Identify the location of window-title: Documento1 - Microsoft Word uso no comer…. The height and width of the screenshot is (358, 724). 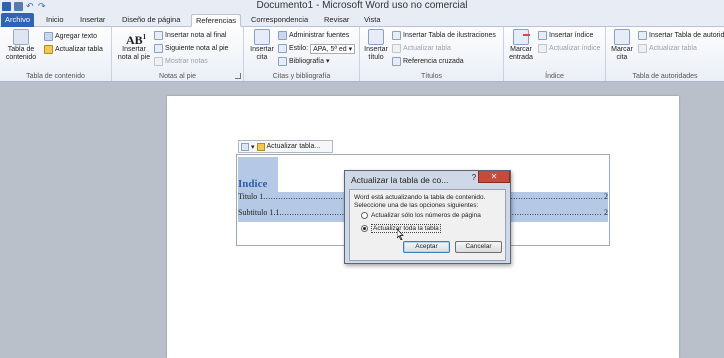
(362, 5).